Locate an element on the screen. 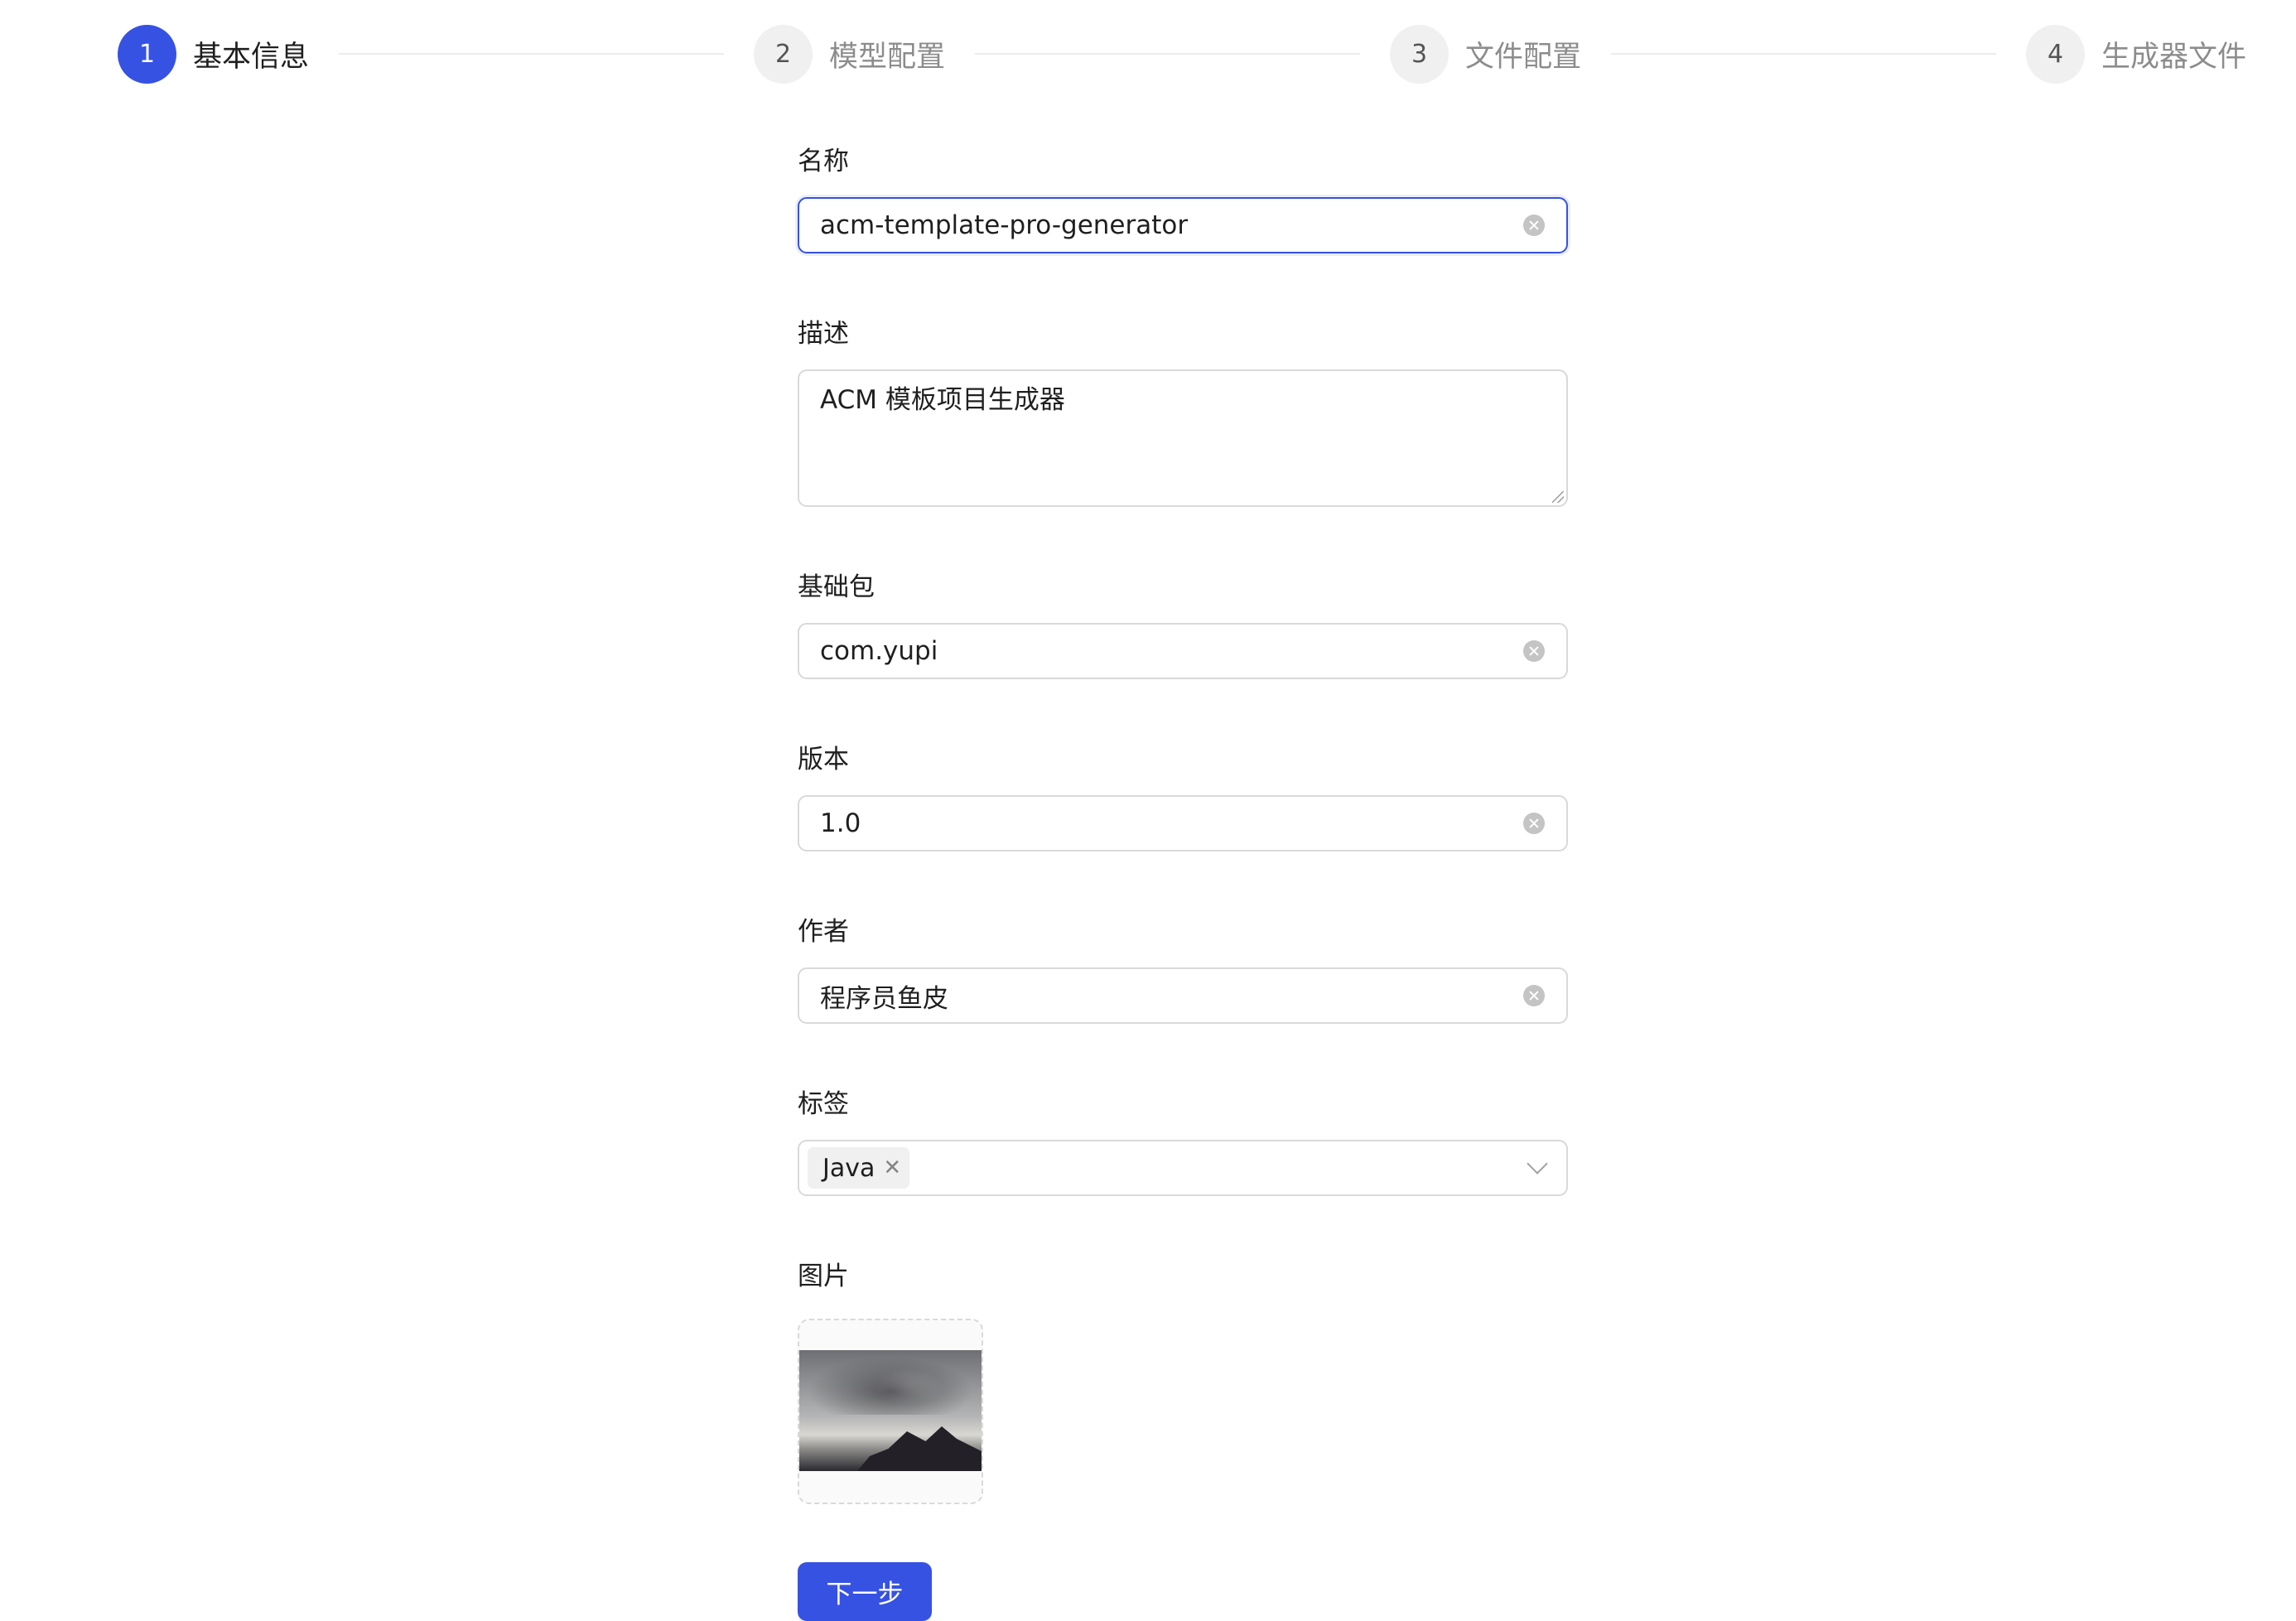 The image size is (2296, 1621). base-package-input-value: com.yupi is located at coordinates (879, 651).